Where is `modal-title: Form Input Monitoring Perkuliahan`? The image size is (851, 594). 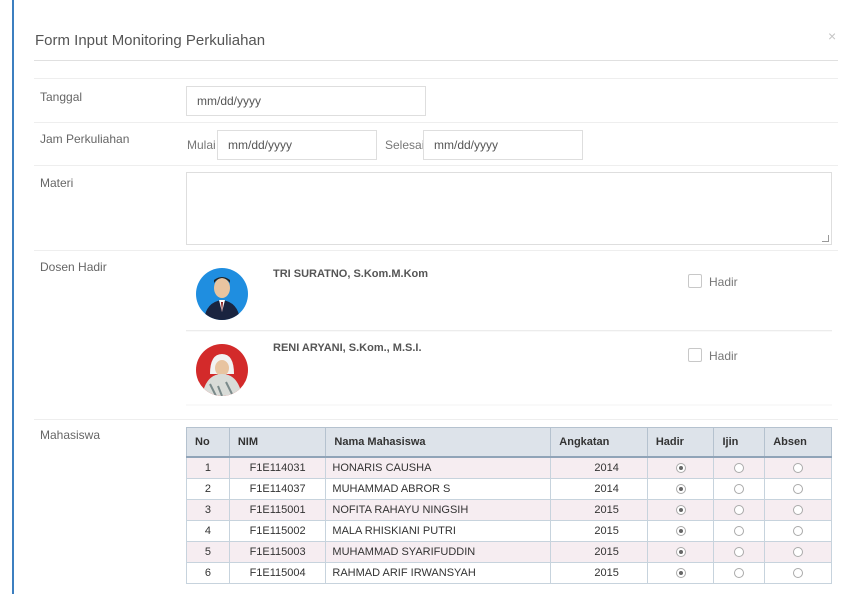
modal-title: Form Input Monitoring Perkuliahan is located at coordinates (150, 40).